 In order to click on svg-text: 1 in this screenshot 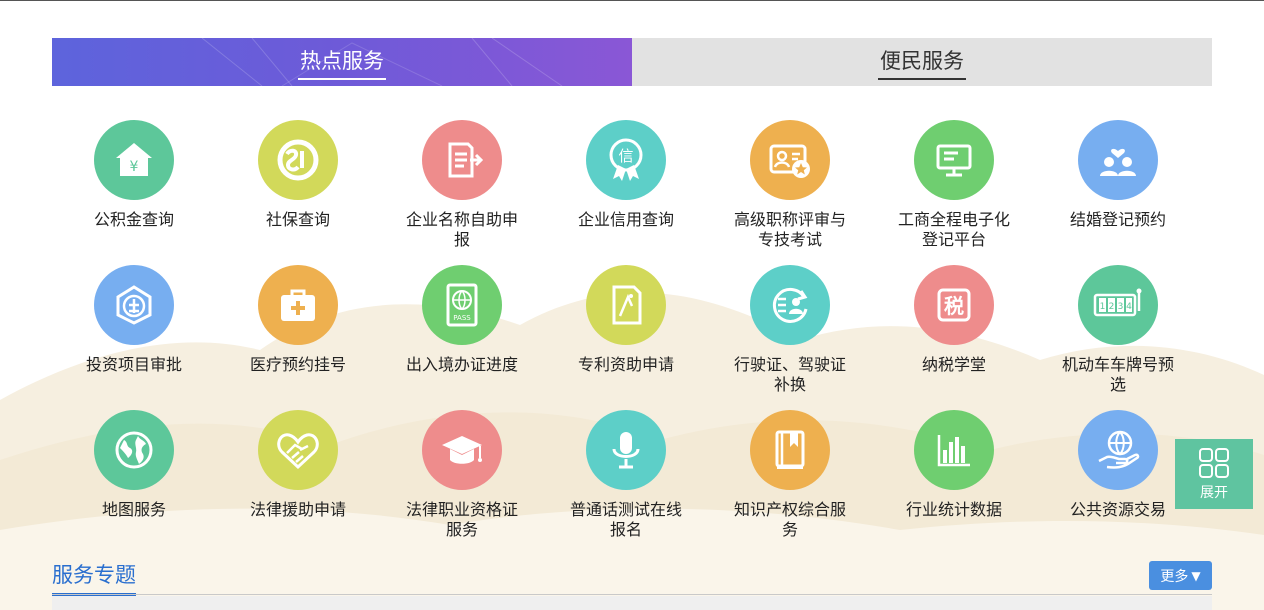, I will do `click(1103, 307)`.